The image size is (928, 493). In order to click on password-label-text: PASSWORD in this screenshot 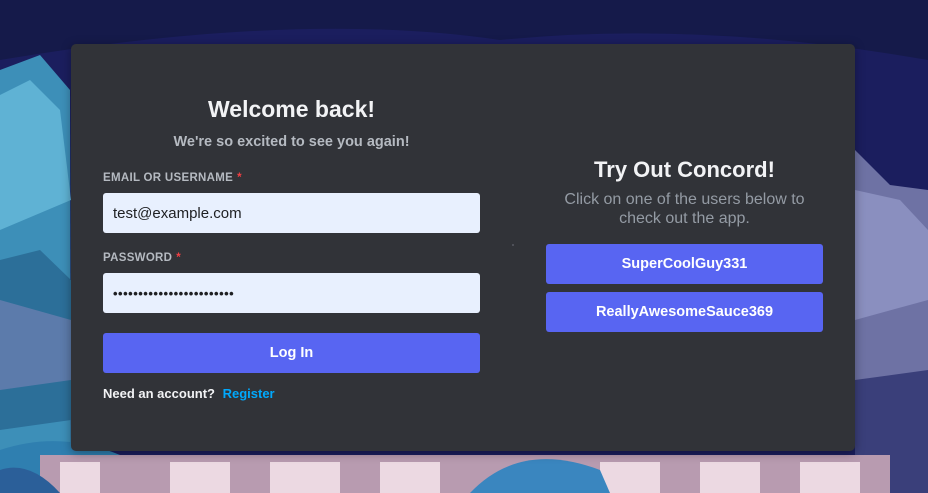, I will do `click(138, 258)`.